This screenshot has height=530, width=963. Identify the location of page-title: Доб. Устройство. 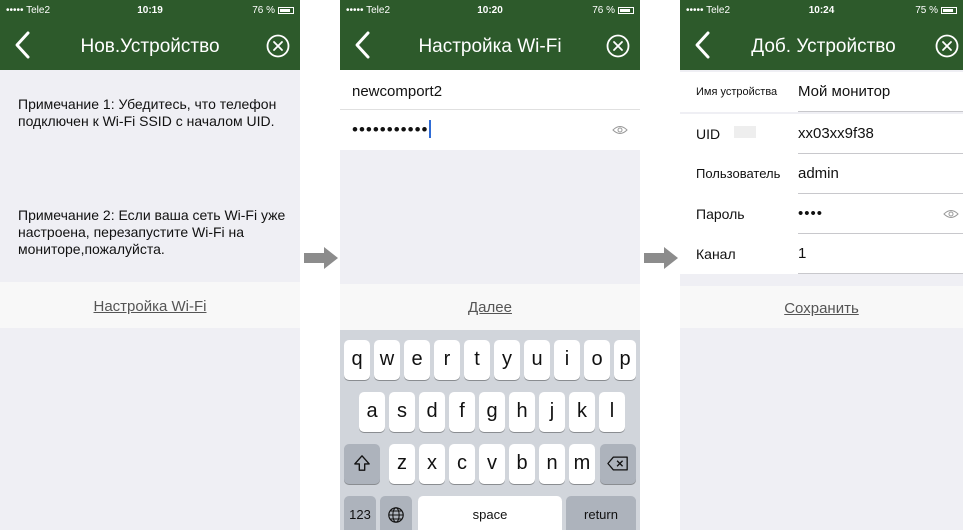
(823, 46).